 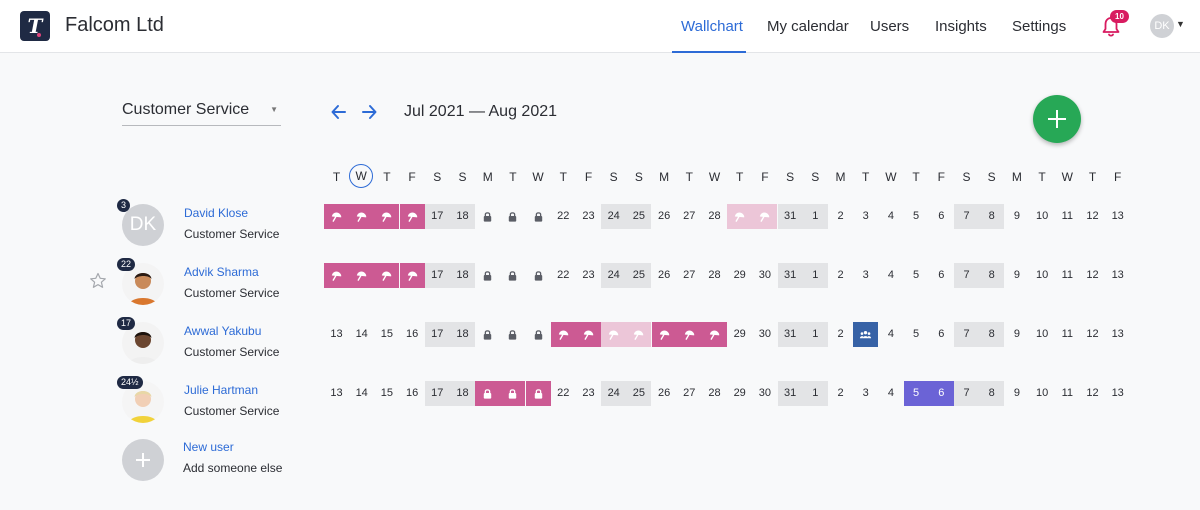 What do you see at coordinates (1039, 26) in the screenshot?
I see `nav-settings: Settings` at bounding box center [1039, 26].